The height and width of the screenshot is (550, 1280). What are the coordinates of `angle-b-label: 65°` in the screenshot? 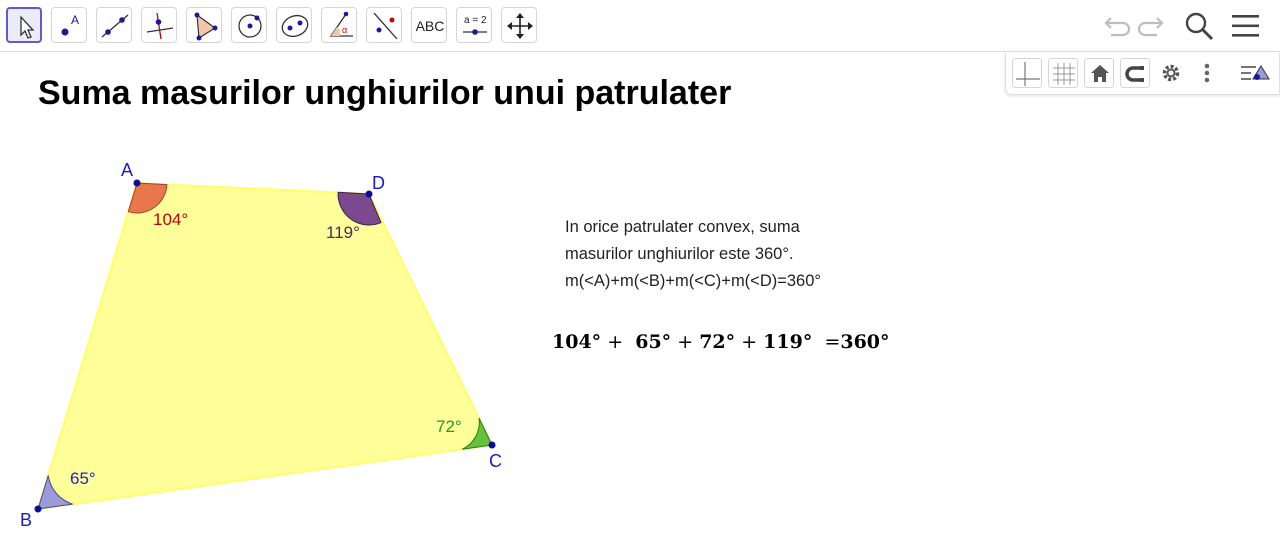 It's located at (83, 478).